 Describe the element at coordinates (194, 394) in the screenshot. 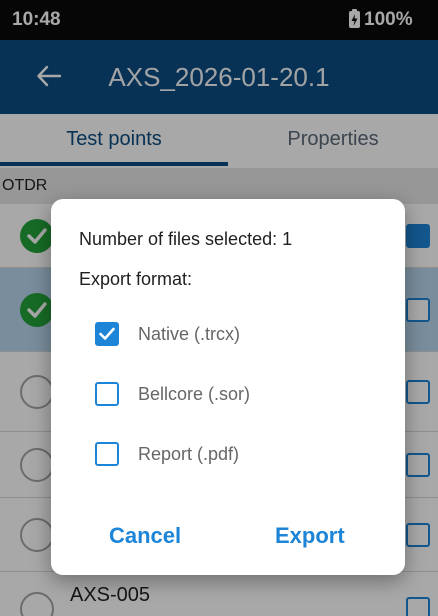

I see `option-label: Bellcore (.sor)` at that location.